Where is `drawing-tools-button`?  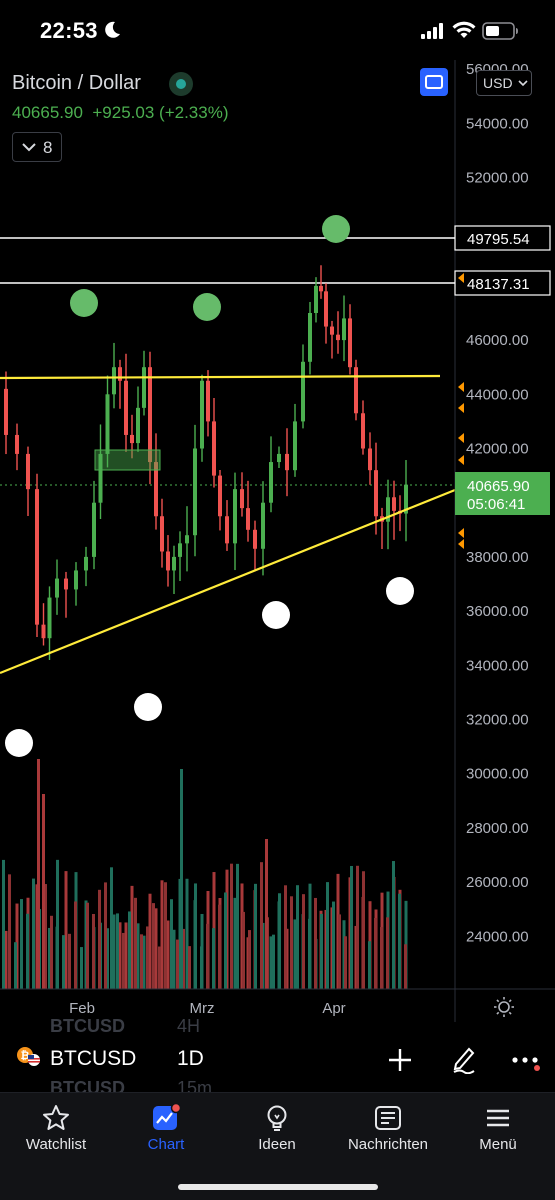 drawing-tools-button is located at coordinates (464, 1059).